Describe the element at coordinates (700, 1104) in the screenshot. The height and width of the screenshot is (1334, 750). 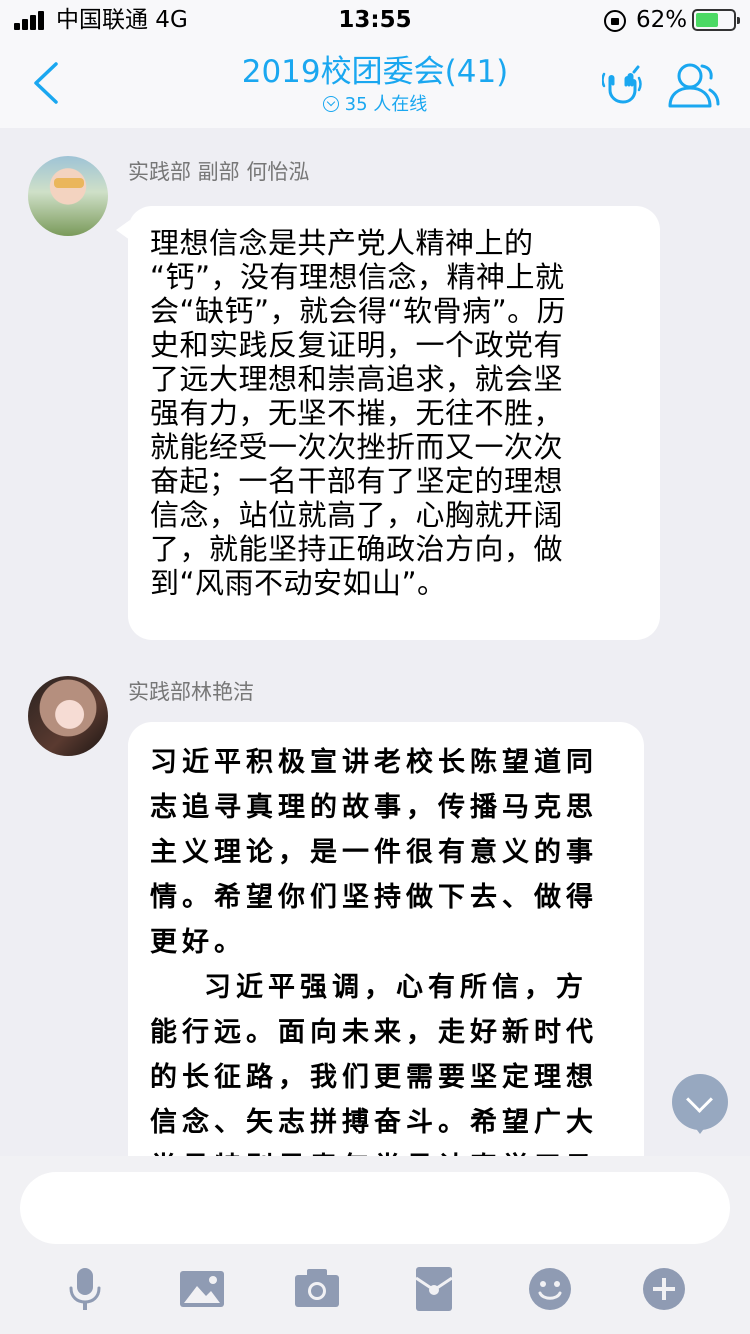
I see `scroll-to-bottom-button` at that location.